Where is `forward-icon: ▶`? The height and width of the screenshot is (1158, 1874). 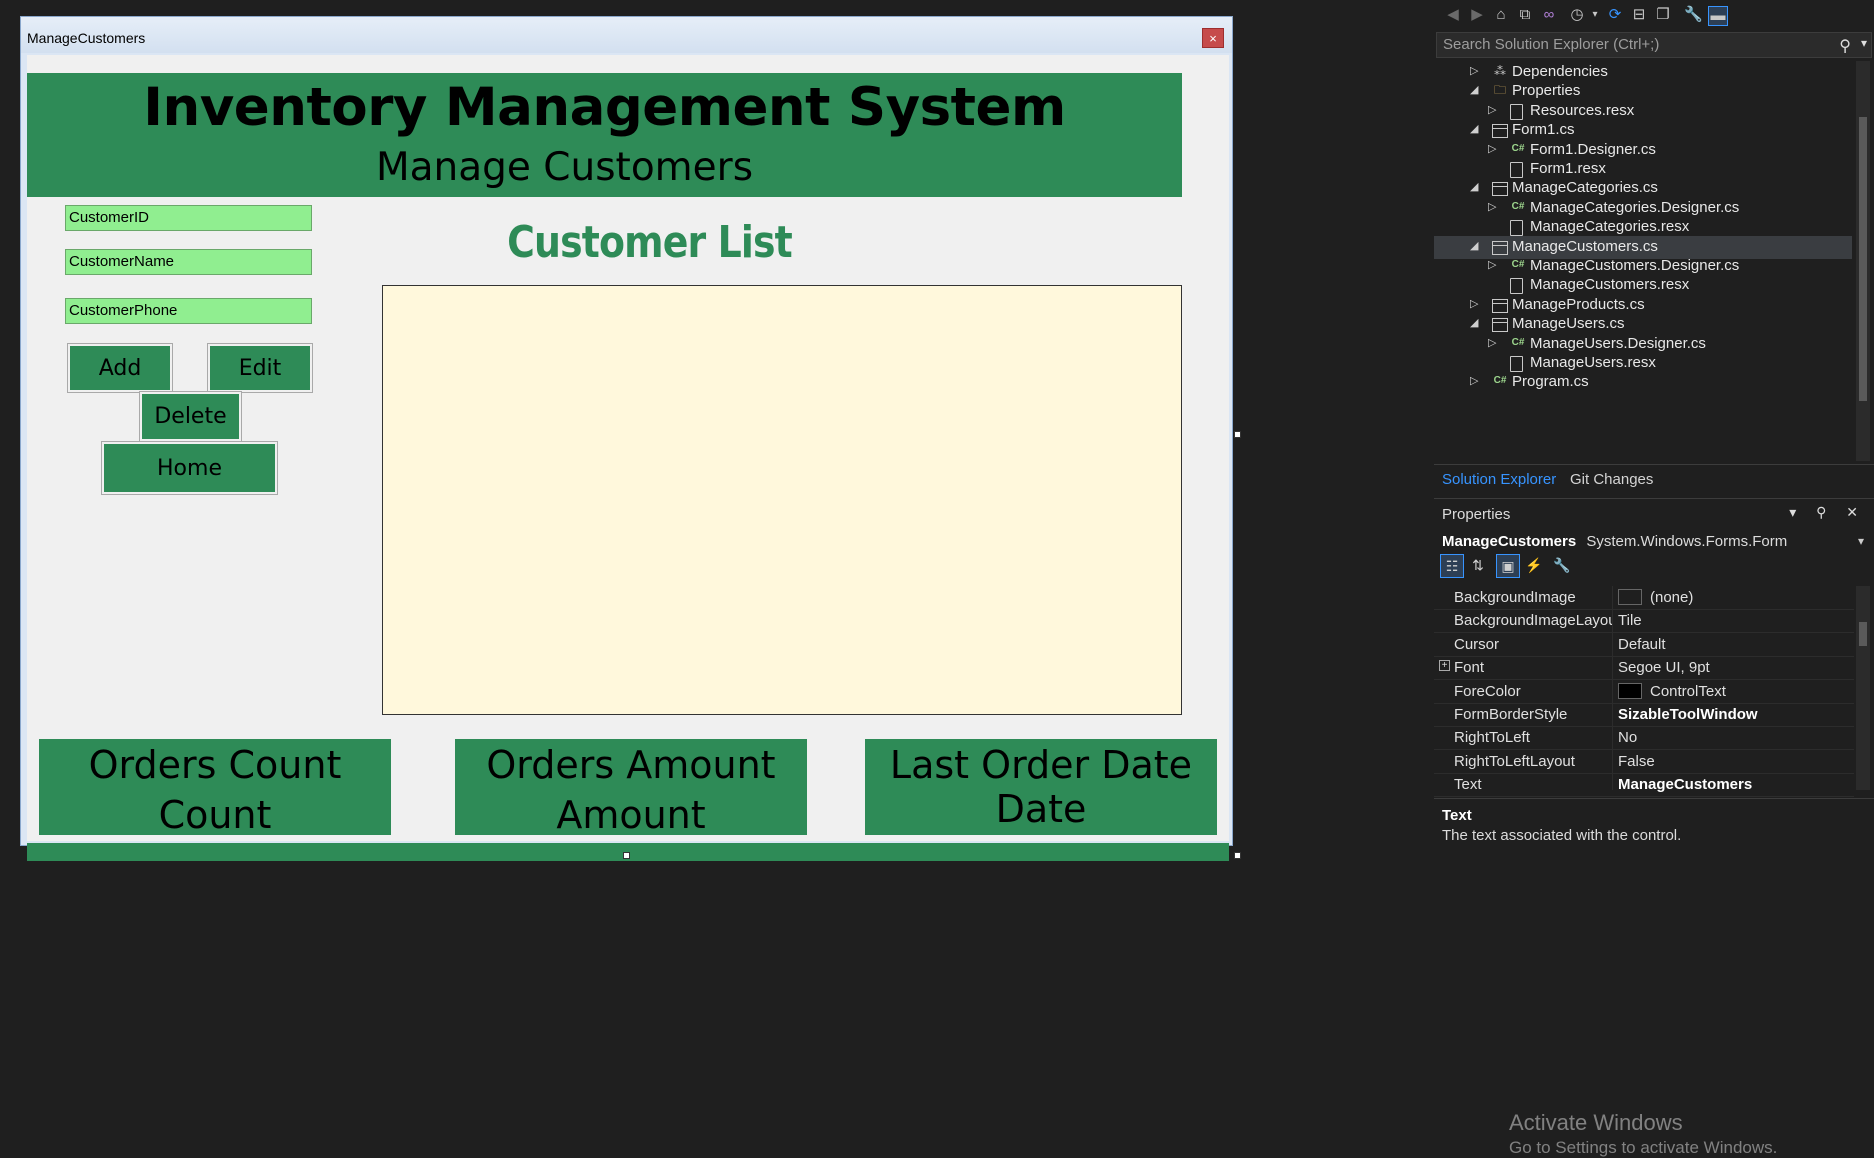 forward-icon: ▶ is located at coordinates (1477, 15).